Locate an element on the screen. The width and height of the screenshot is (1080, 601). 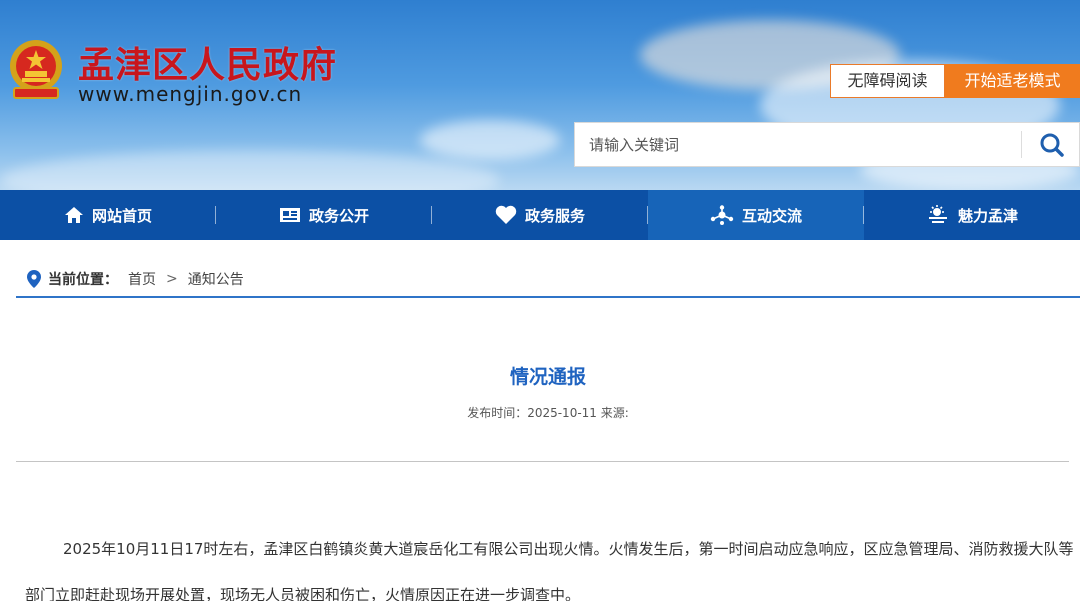
breadcrumb-notice-link: 通知公告 is located at coordinates (216, 279).